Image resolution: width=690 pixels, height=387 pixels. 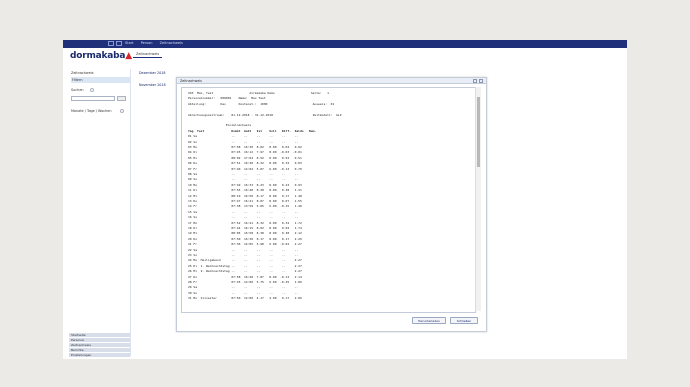 I want to click on report-line: 27 Do 07:58 16:20 7.87 8.00 -0.13 2.14, so click(x=245, y=276).